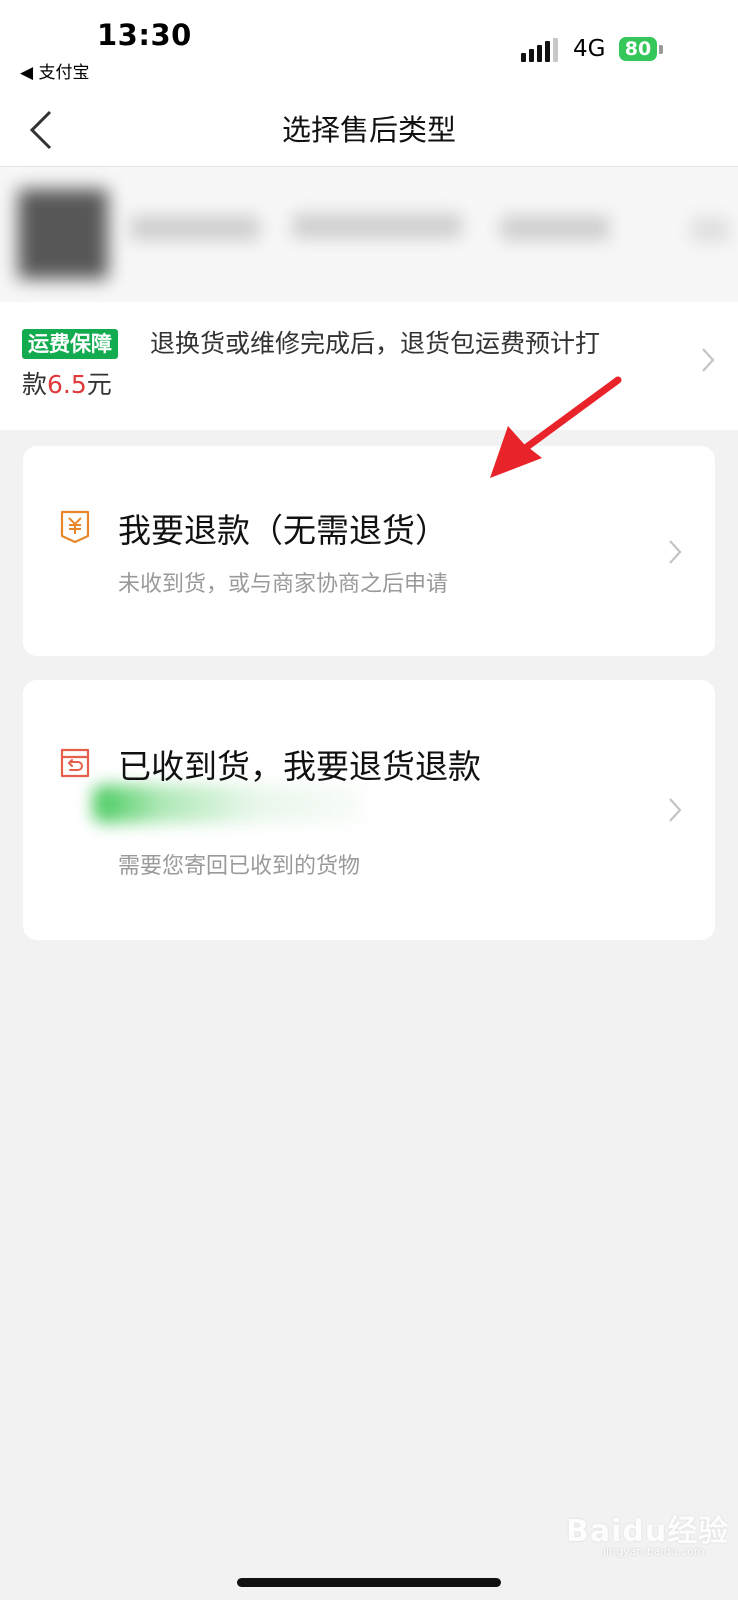 The height and width of the screenshot is (1600, 738). I want to click on header: 13:30 ◀ 支付宝 4G 80 选择售后类型, so click(369, 83).